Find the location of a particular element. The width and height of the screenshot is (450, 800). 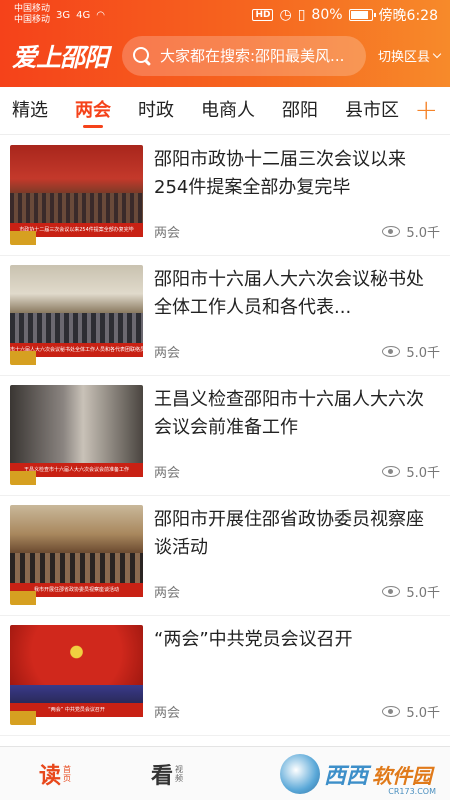

bottom-nav: 读 首页 看 视频 西西 软件园 CR173.COM is located at coordinates (225, 773).